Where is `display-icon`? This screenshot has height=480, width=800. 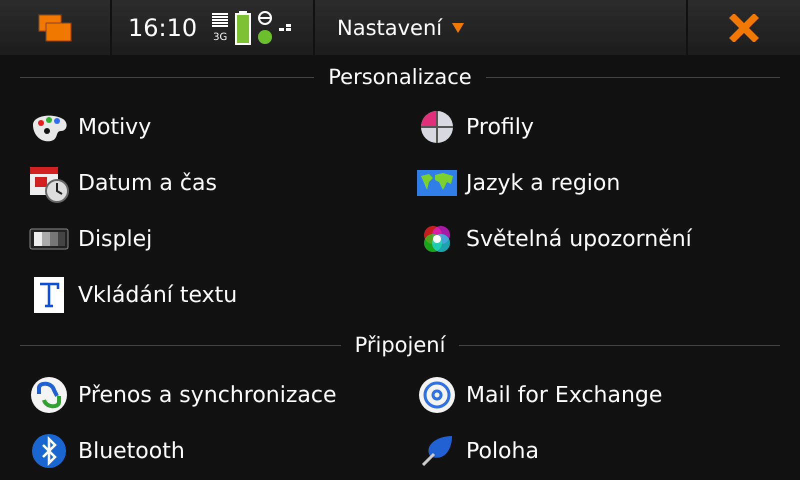
display-icon is located at coordinates (49, 239).